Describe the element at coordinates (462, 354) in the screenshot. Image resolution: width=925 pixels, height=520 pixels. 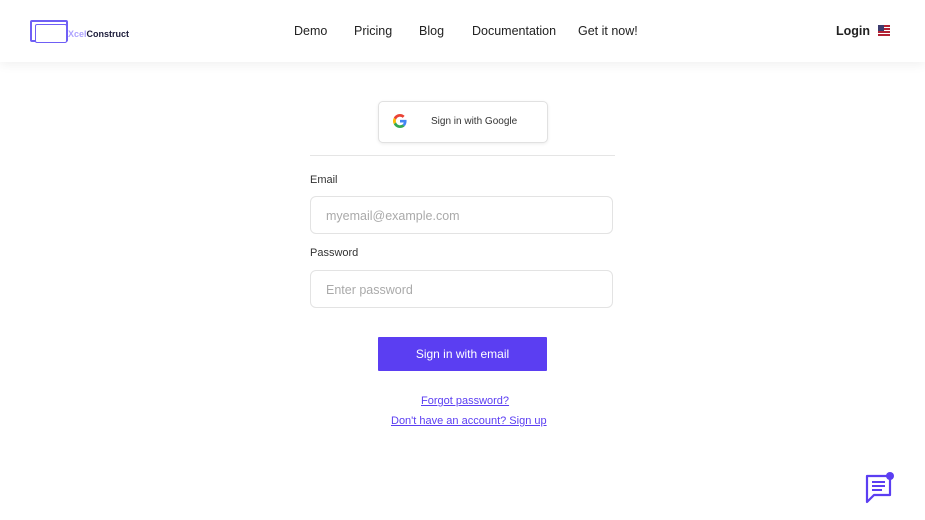
I see `sign-in-email-button: Sign in with email` at that location.